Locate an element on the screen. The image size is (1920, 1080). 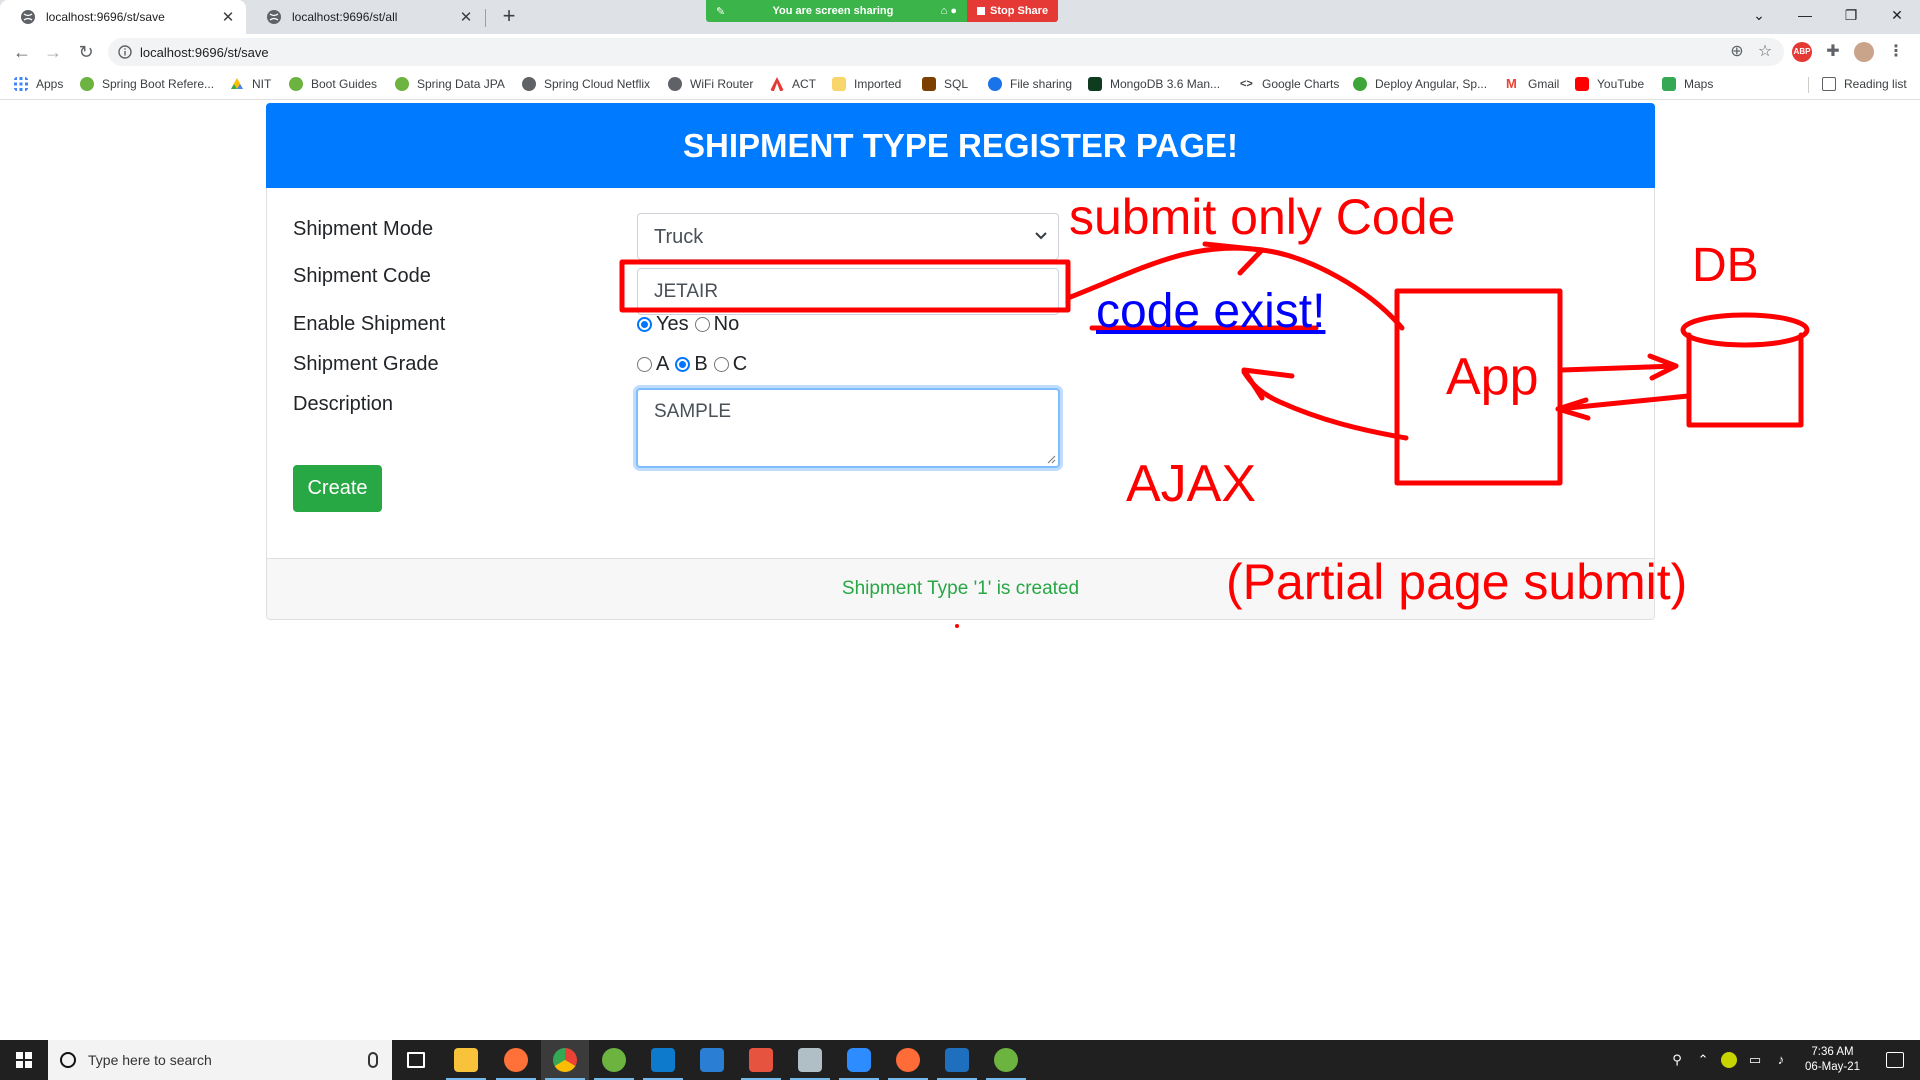
tab-title: localhost:9696/st/save is located at coordinates (105, 17).